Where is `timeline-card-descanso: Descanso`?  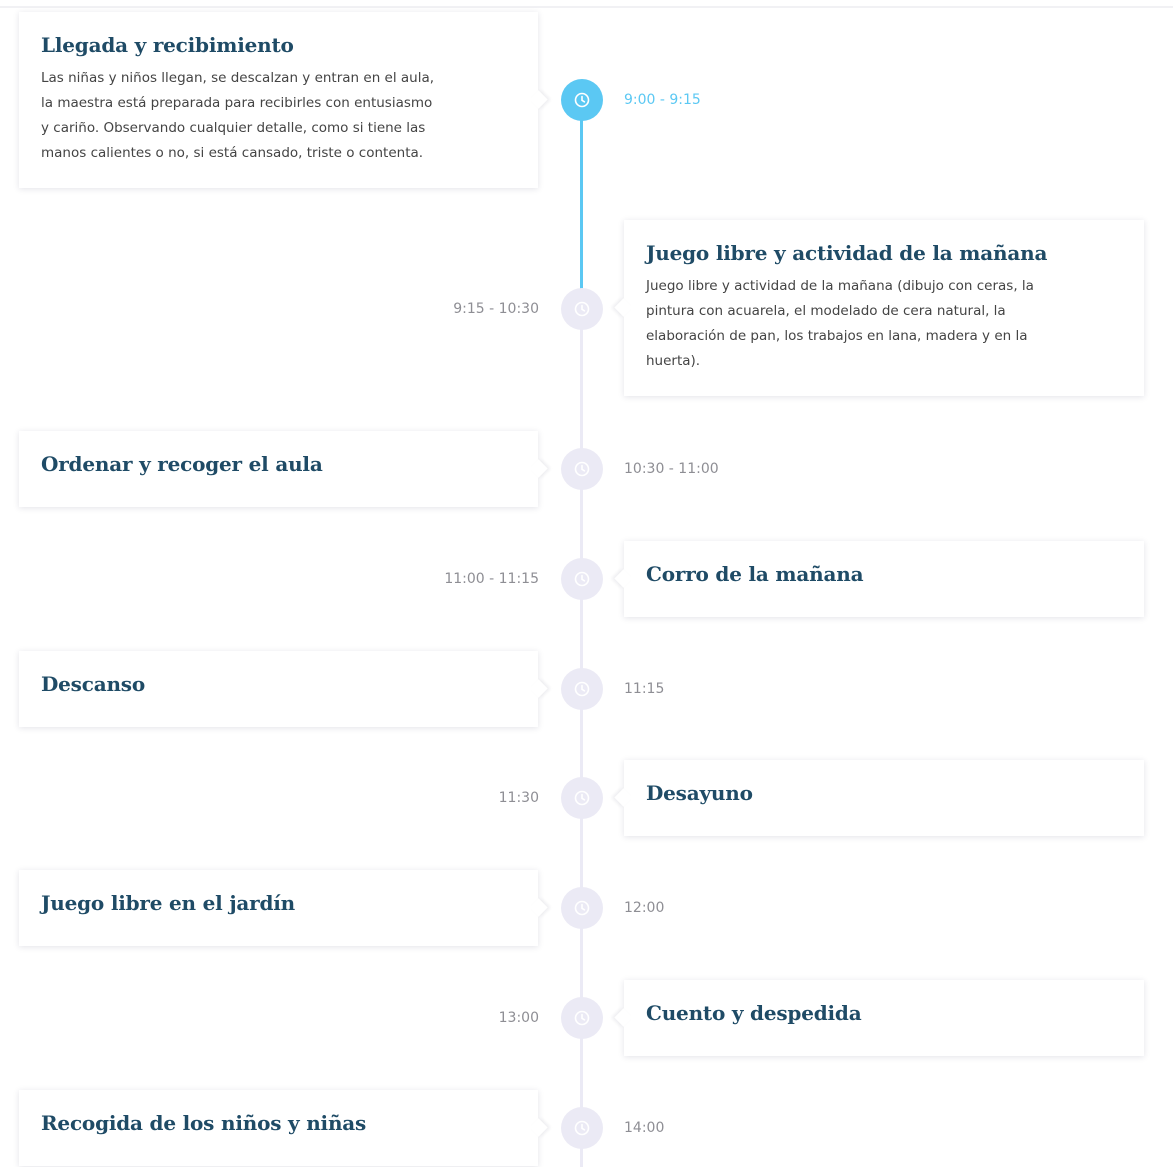 timeline-card-descanso: Descanso is located at coordinates (278, 689).